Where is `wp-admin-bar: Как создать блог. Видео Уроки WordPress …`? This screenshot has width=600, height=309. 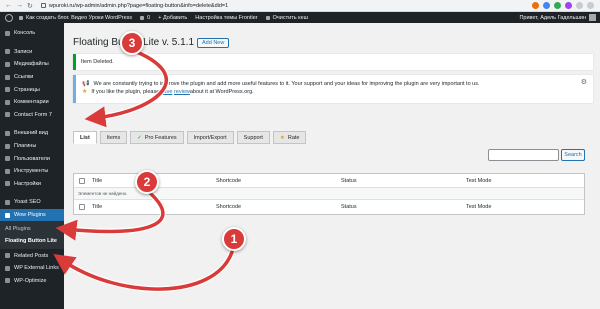 wp-admin-bar: Как создать блог. Видео Уроки WordPress … is located at coordinates (300, 17).